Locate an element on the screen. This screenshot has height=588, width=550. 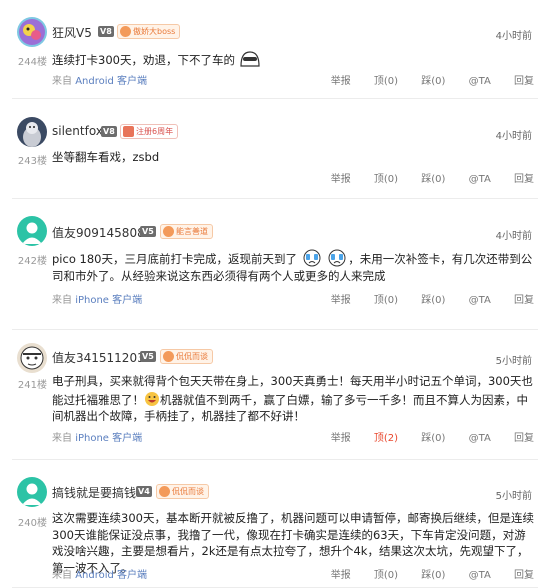
action-bar: 举报 顶(2) 踩(0) @TA 回复 is located at coordinates (422, 436).